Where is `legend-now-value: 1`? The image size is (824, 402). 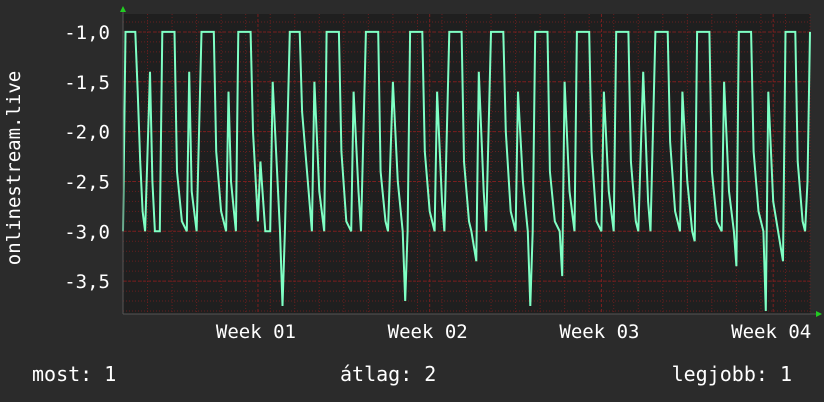 legend-now-value: 1 is located at coordinates (110, 374).